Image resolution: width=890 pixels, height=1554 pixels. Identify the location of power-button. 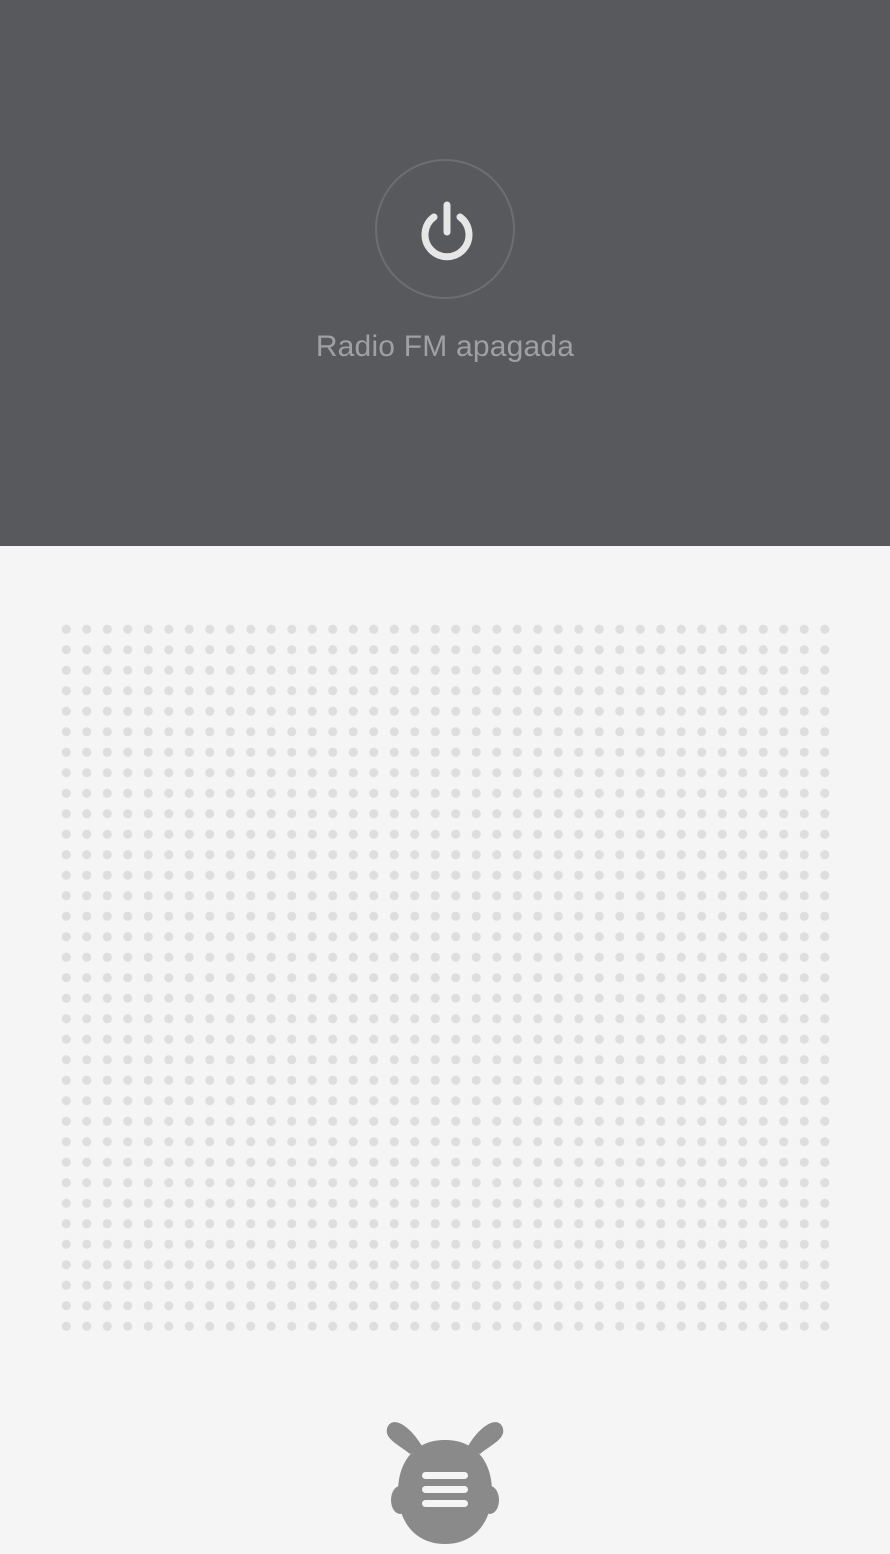
(445, 229).